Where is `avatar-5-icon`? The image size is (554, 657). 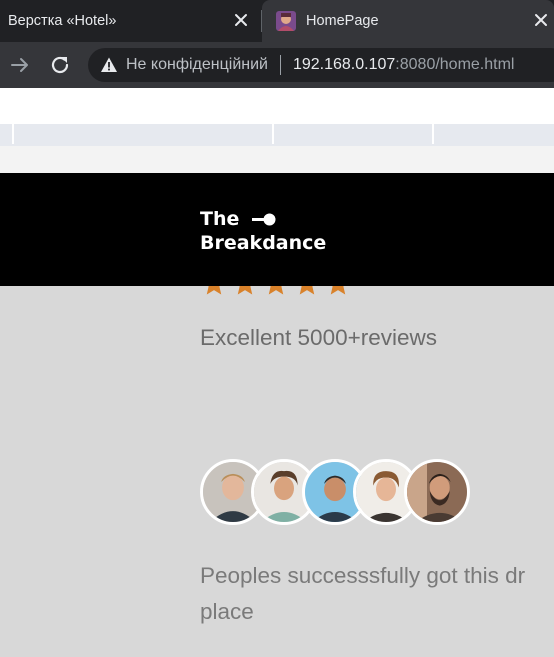
avatar-5-icon is located at coordinates (437, 492).